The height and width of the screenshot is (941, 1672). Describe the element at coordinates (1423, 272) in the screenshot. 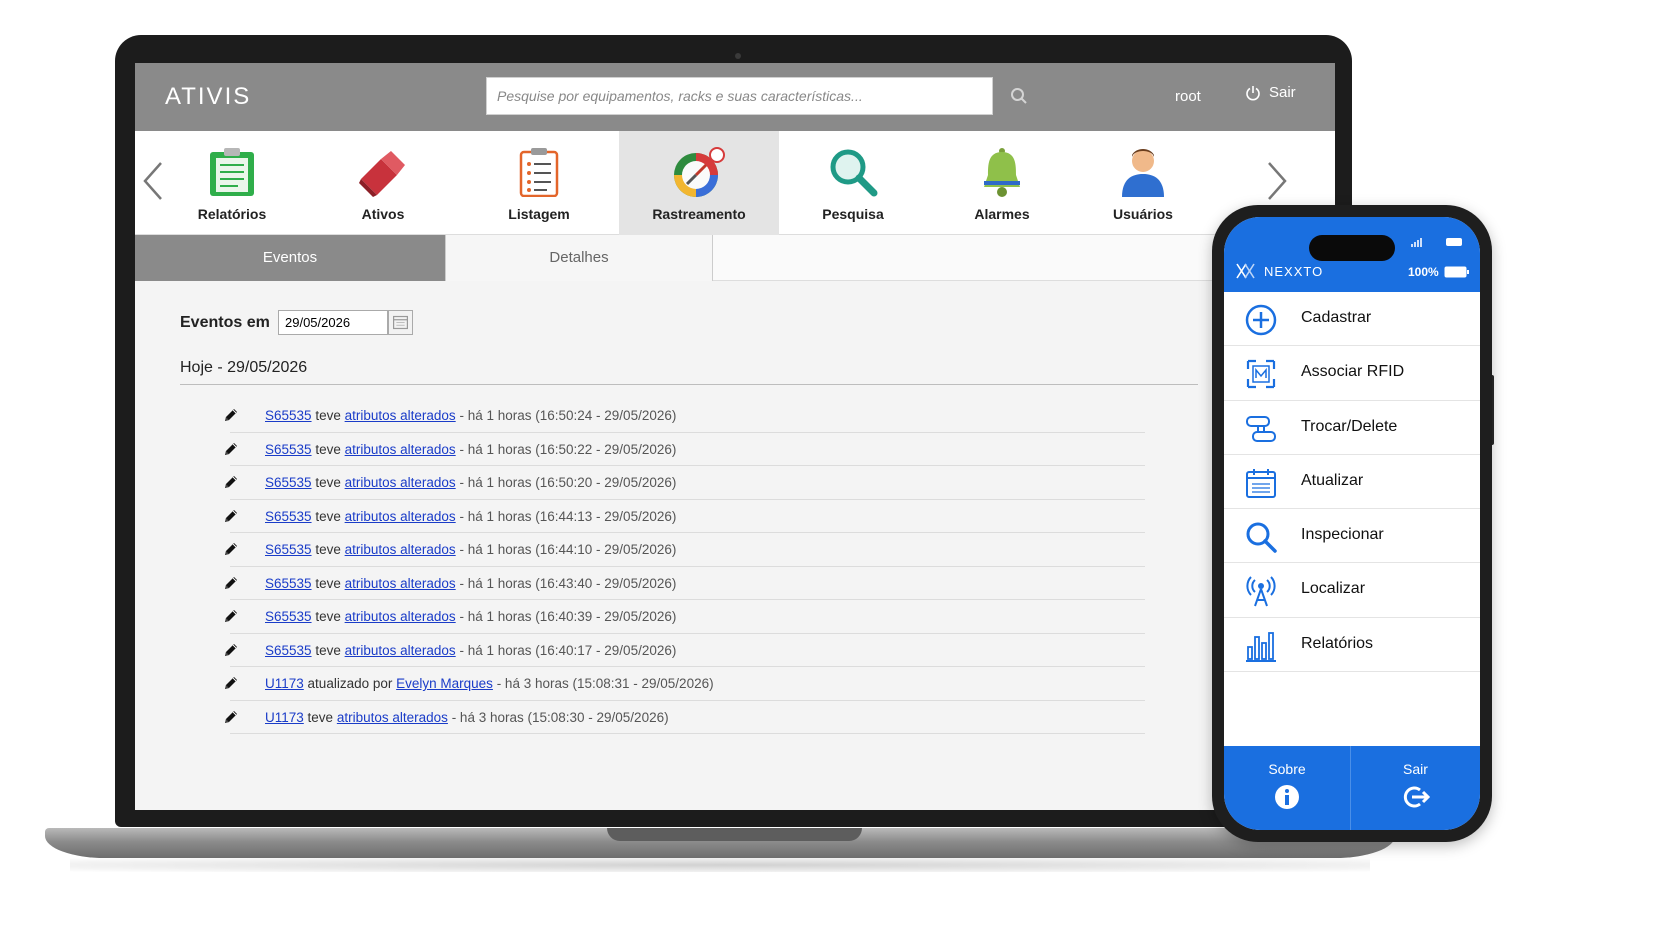

I see `battery-percent: 100%` at that location.